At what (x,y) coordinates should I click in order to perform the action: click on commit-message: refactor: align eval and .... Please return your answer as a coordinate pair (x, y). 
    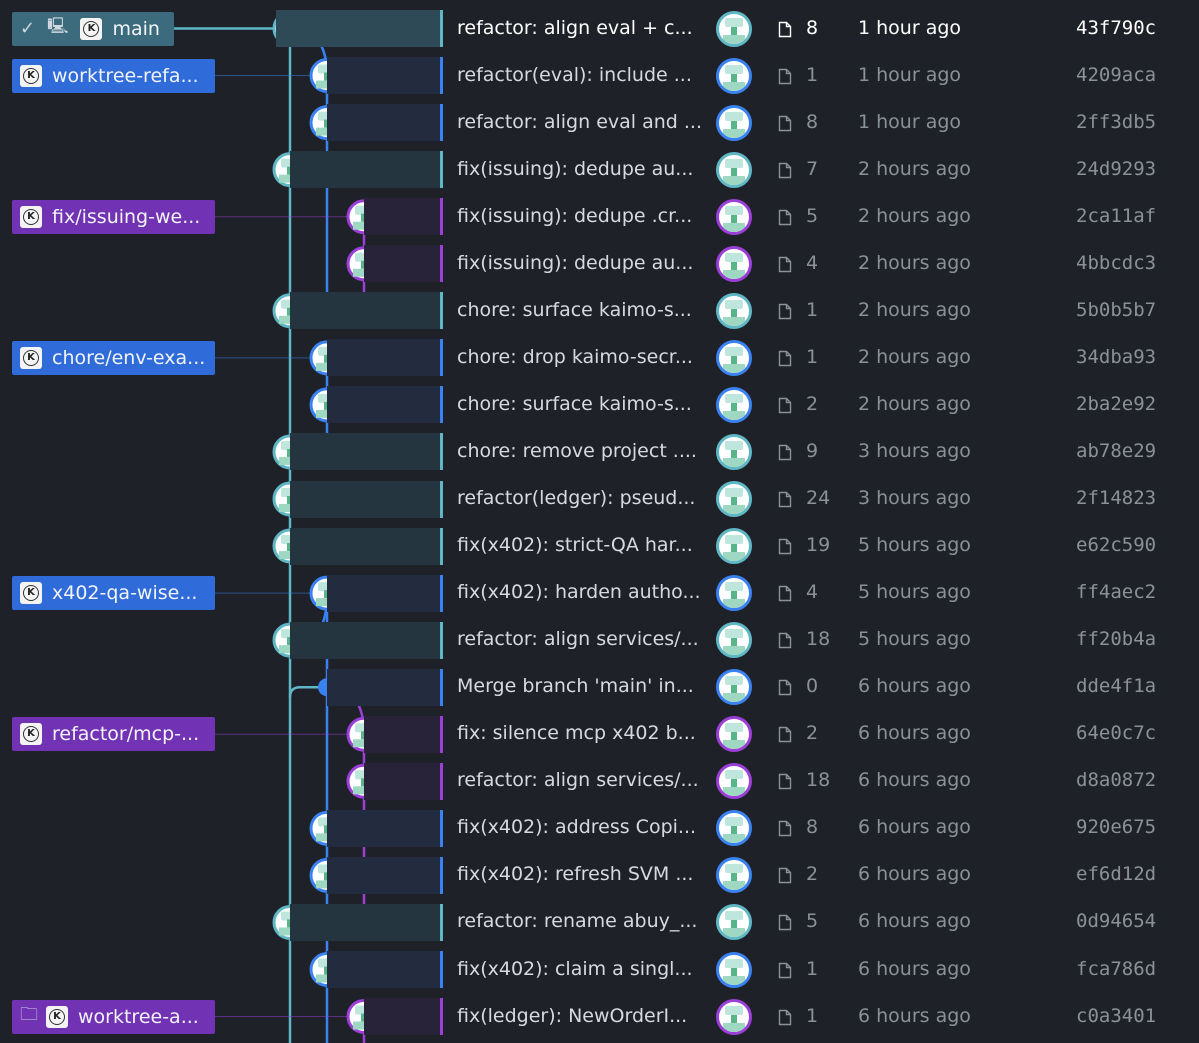
    Looking at the image, I should click on (579, 122).